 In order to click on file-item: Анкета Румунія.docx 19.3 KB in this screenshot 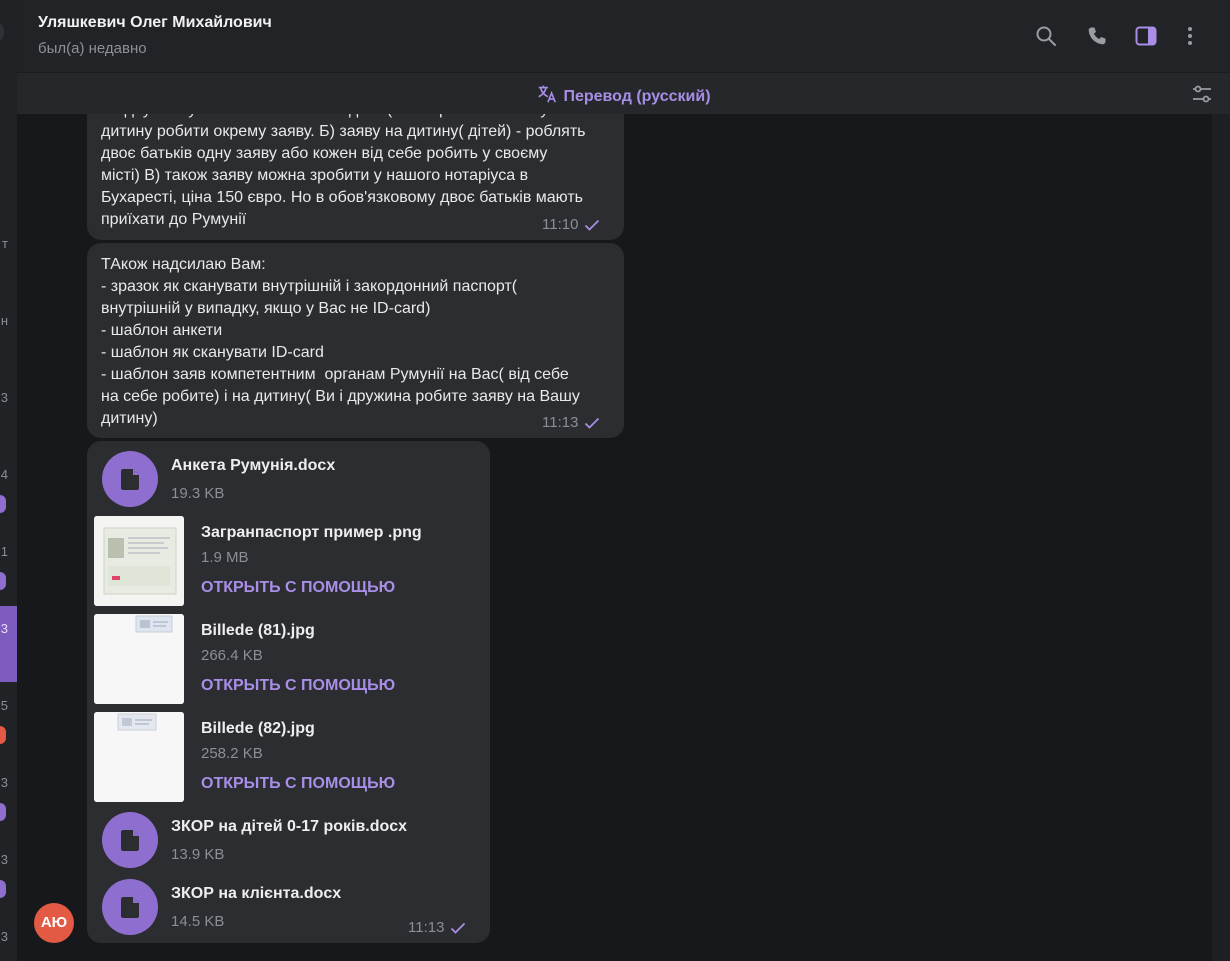, I will do `click(288, 481)`.